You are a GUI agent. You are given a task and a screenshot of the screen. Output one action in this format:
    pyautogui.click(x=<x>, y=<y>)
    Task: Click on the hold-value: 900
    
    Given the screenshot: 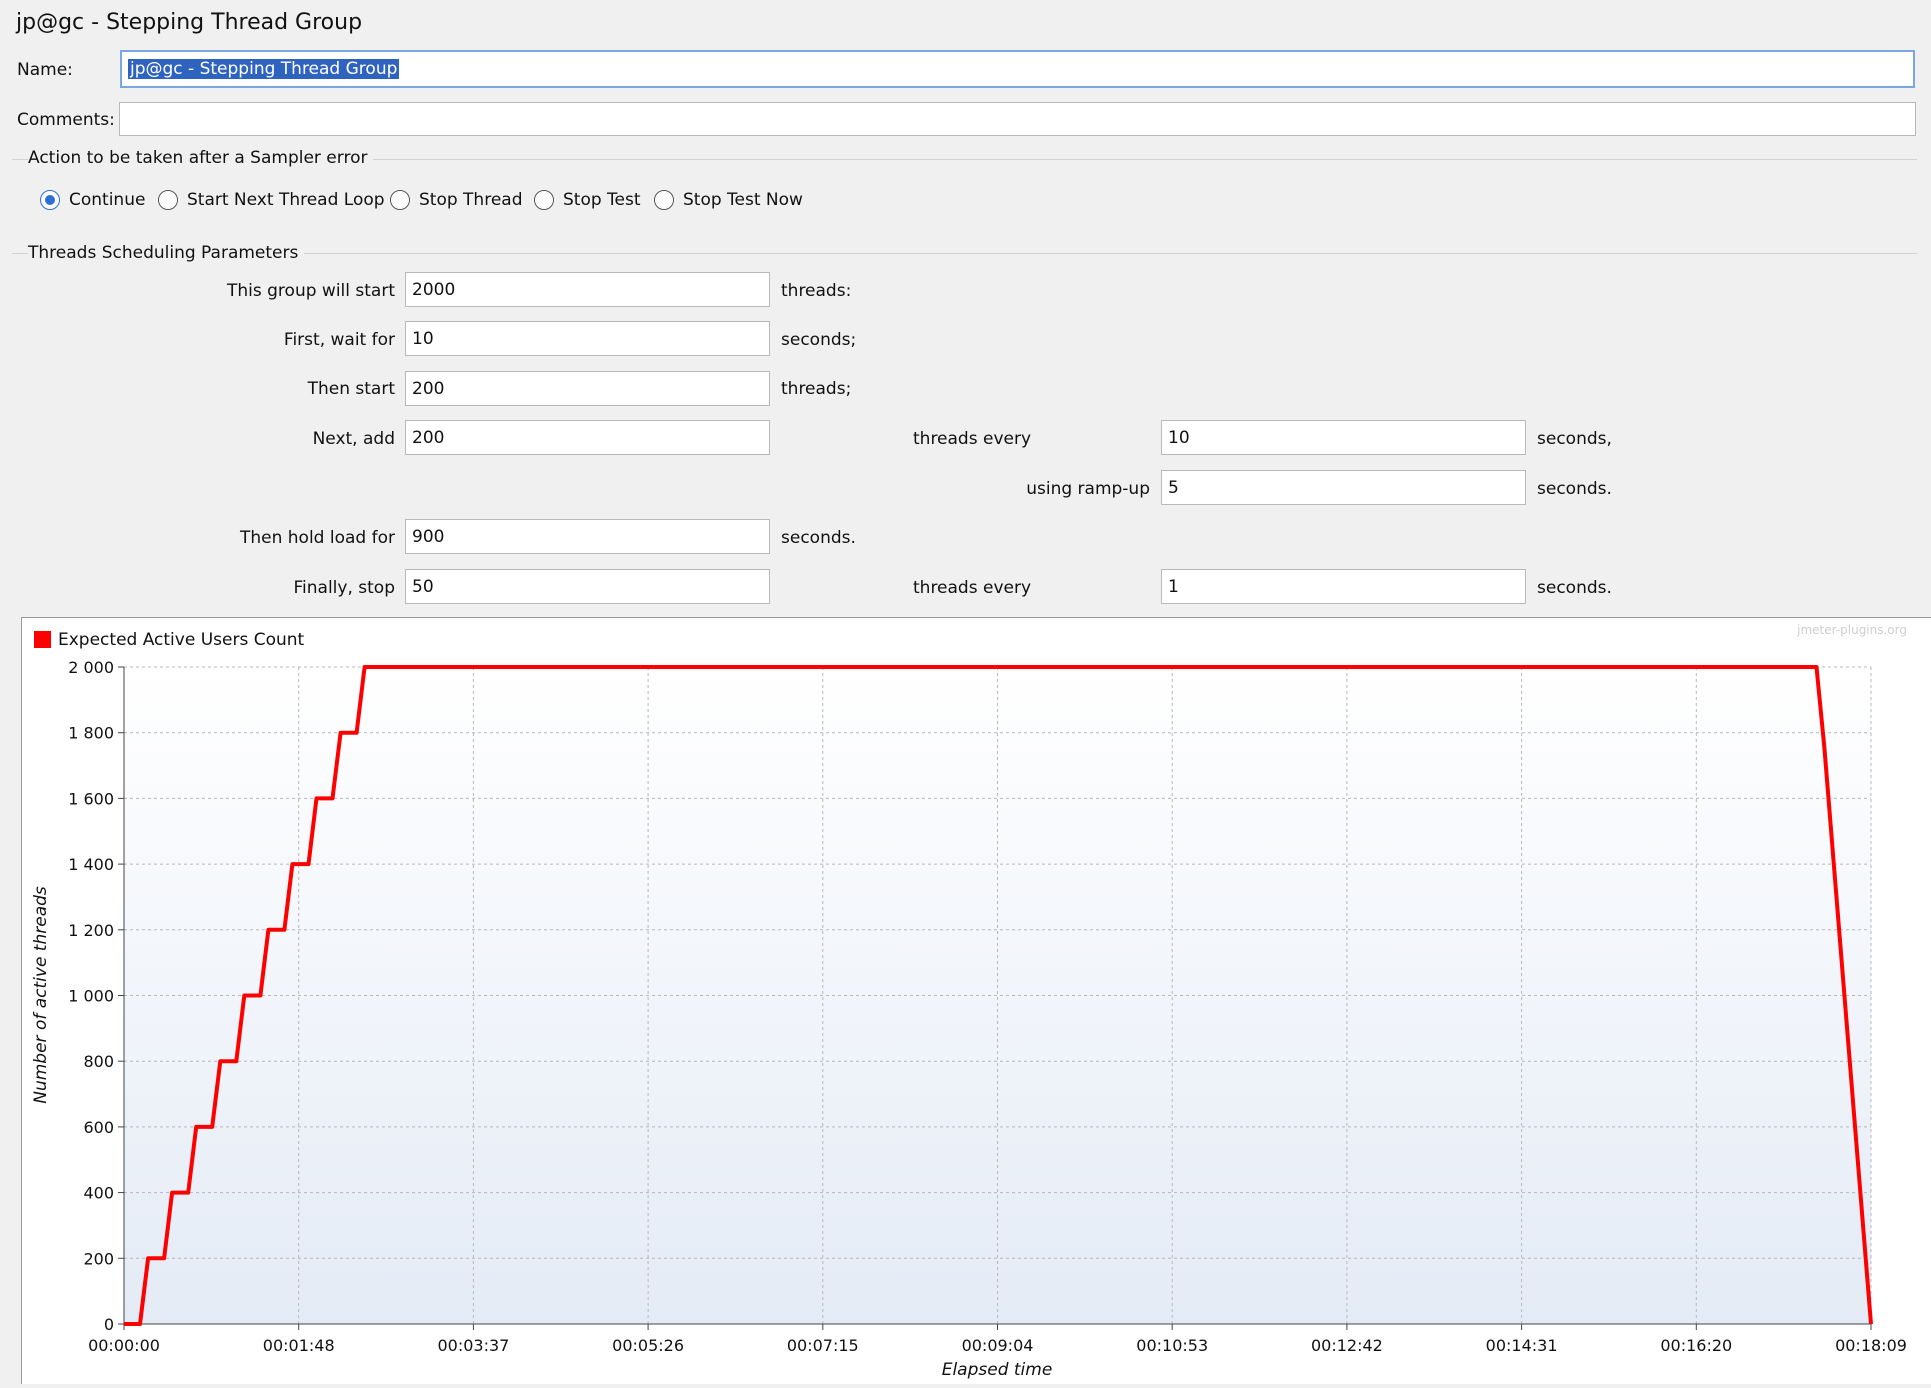 What is the action you would take?
    pyautogui.click(x=428, y=536)
    